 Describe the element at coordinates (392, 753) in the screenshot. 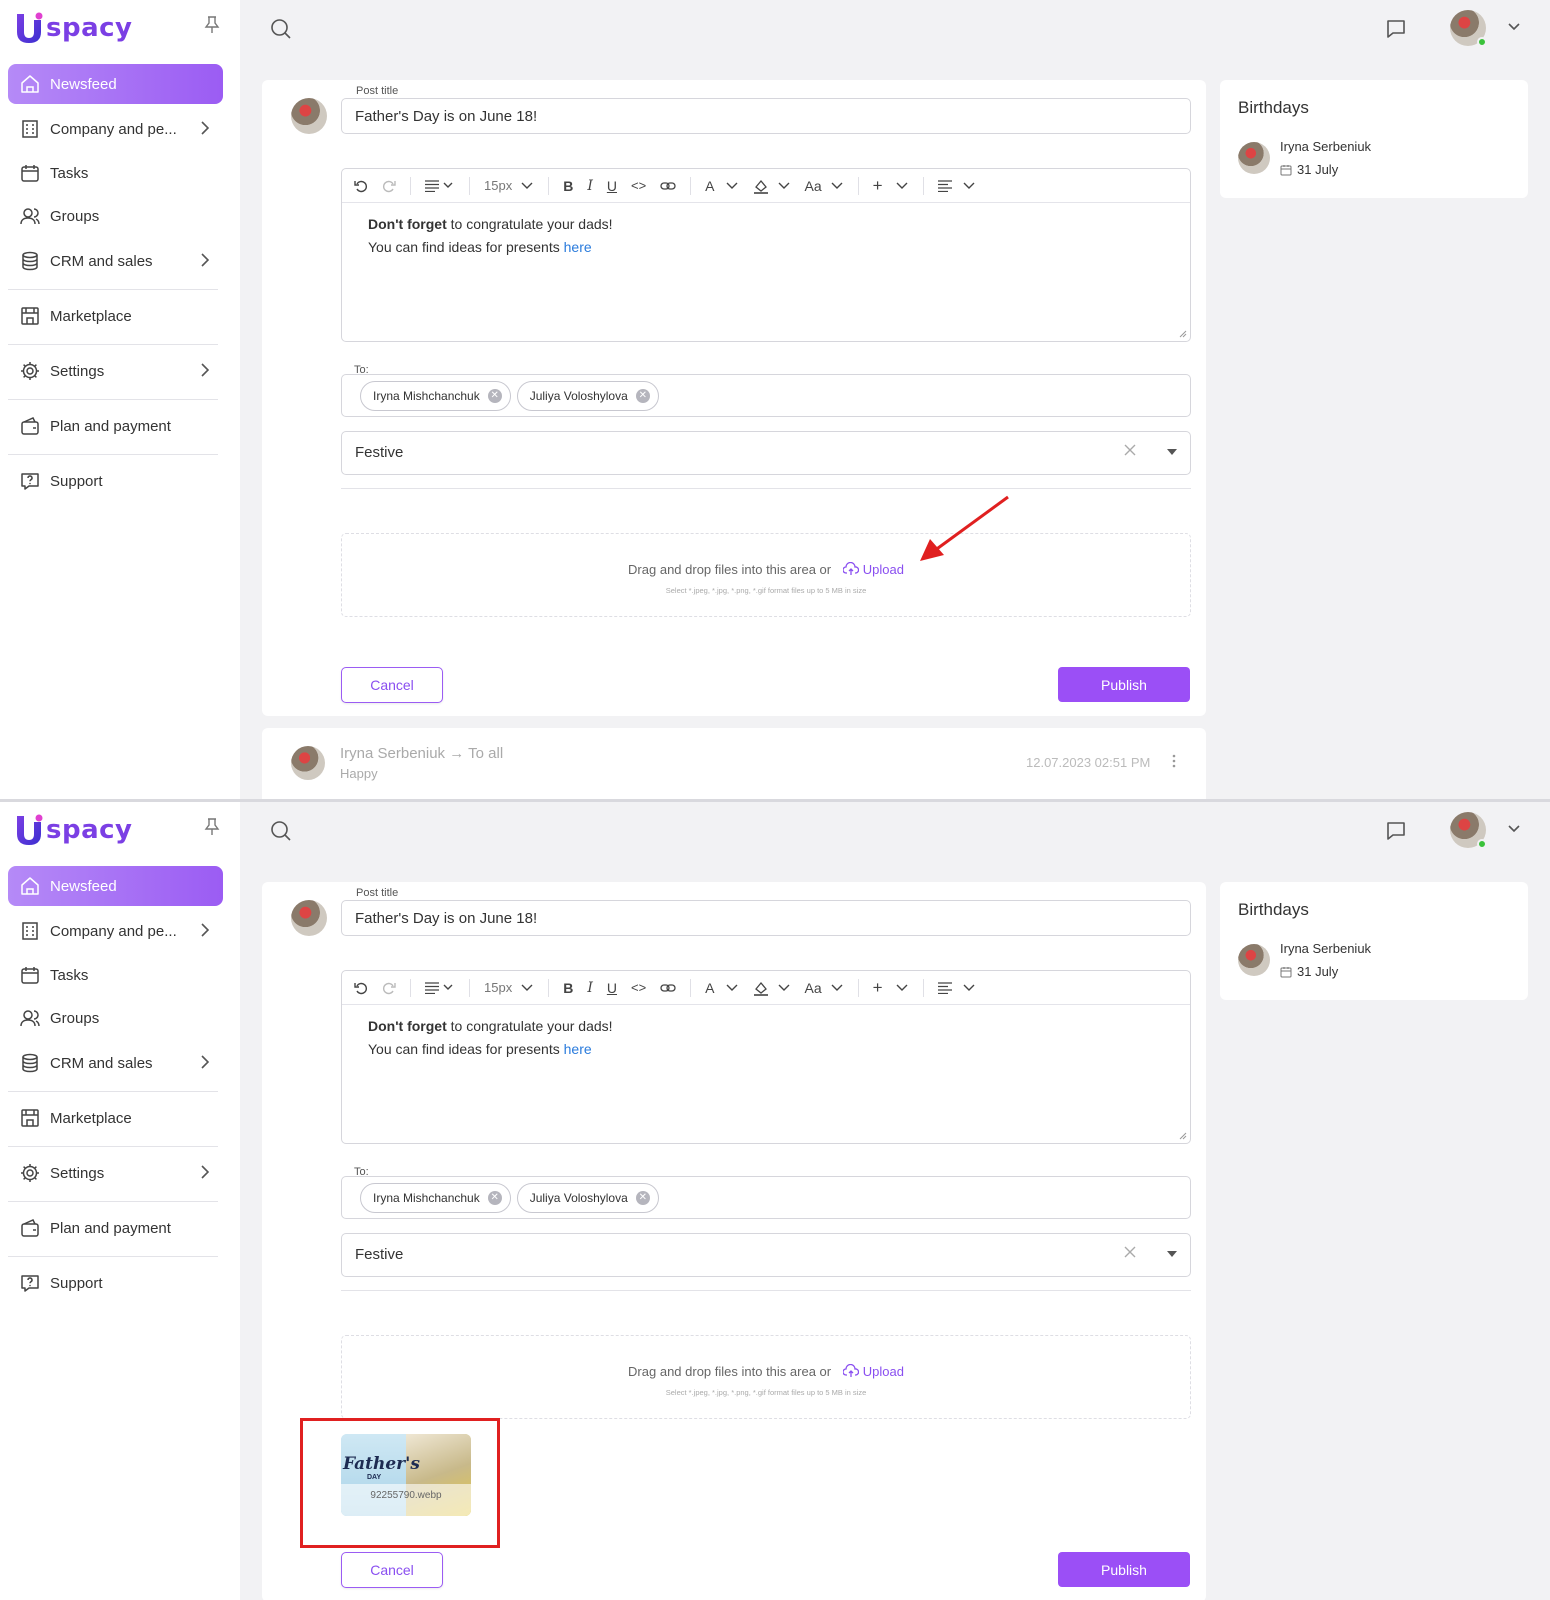

I see `feed-author-name: Iryna Serbeniuk` at that location.